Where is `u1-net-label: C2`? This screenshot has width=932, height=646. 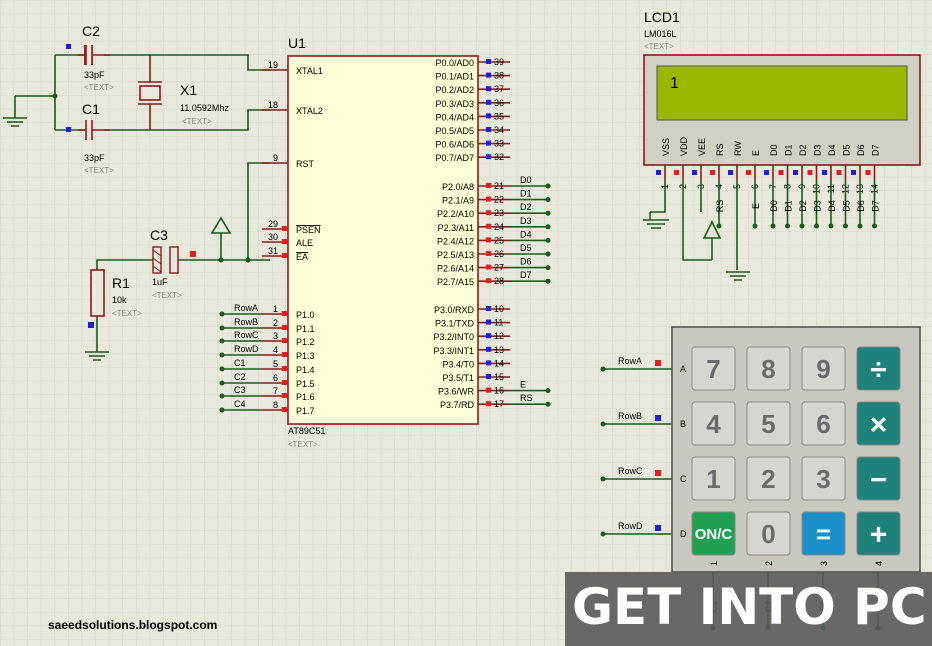
u1-net-label: C2 is located at coordinates (240, 377).